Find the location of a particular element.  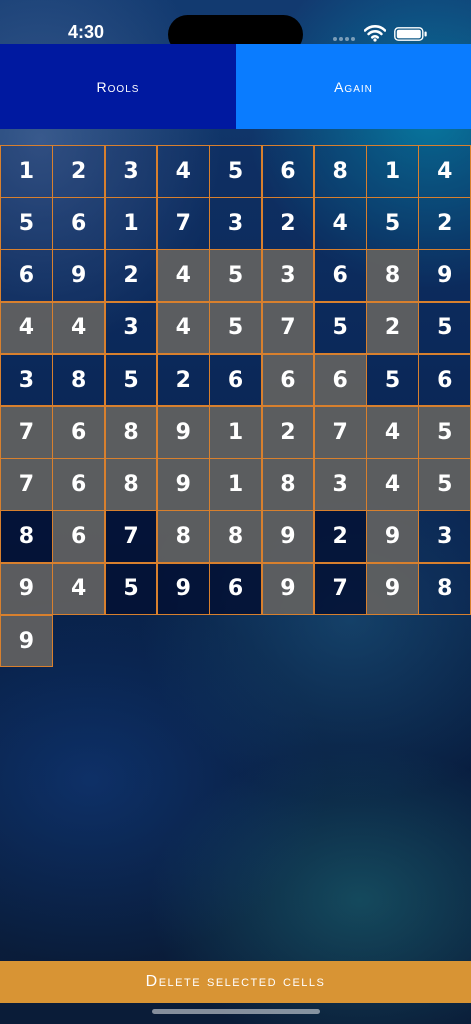

battery-icon is located at coordinates (410, 34).